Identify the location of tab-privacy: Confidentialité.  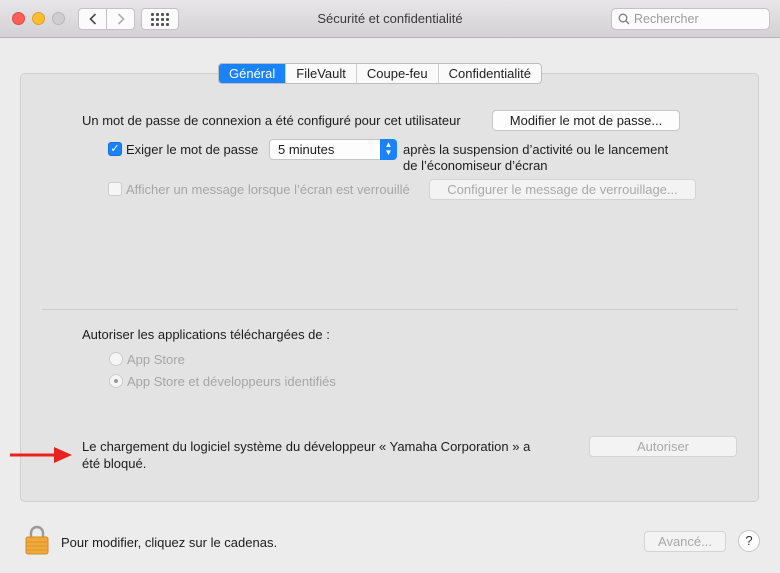
(489, 73).